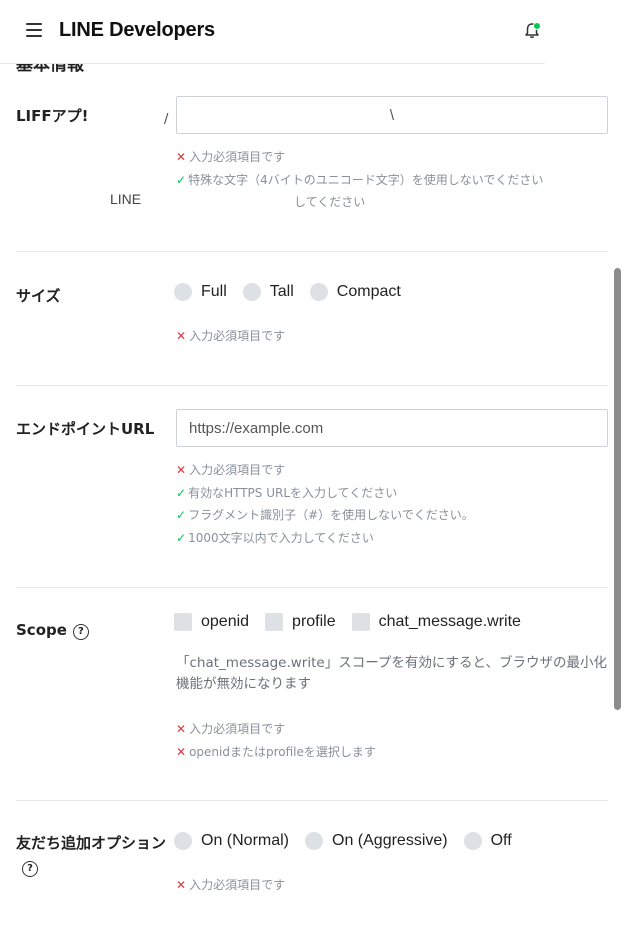 This screenshot has width=624, height=938. Describe the element at coordinates (52, 630) in the screenshot. I see `scope-label: Scope?` at that location.